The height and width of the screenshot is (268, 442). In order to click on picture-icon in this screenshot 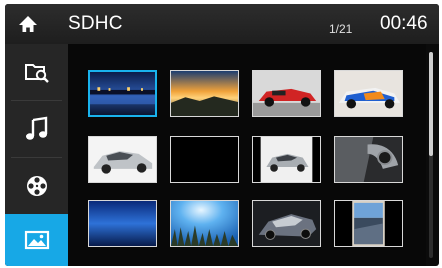, I will do `click(36, 240)`.